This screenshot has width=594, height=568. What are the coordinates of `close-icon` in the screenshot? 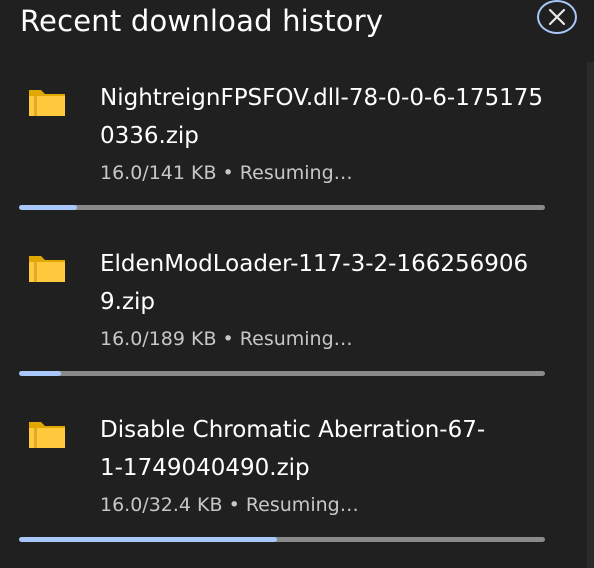 It's located at (557, 17).